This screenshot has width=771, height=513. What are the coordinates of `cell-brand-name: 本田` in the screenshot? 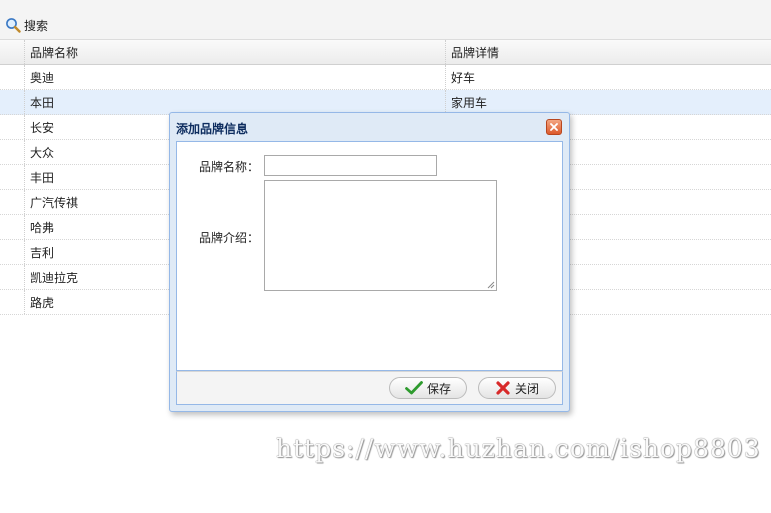 It's located at (234, 102).